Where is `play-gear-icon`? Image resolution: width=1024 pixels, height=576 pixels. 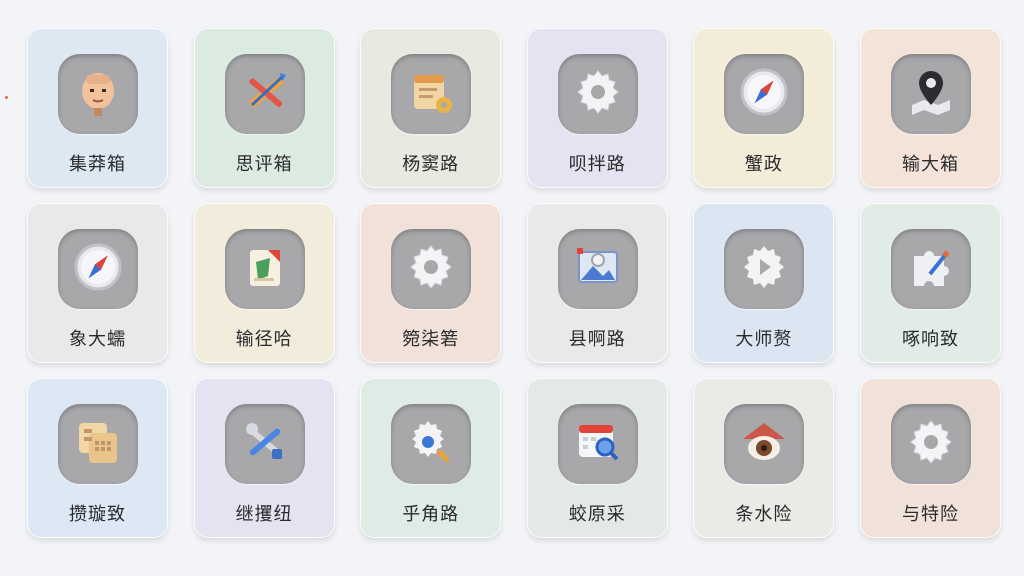 play-gear-icon is located at coordinates (764, 269).